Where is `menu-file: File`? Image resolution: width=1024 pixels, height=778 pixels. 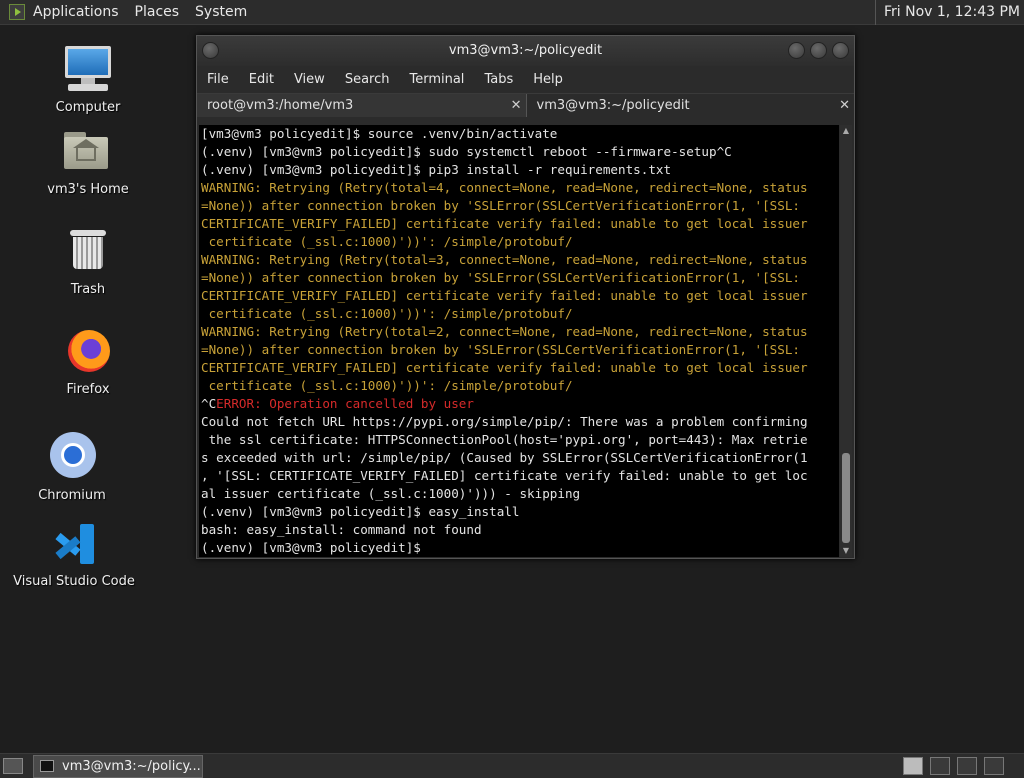
menu-file: File is located at coordinates (218, 79).